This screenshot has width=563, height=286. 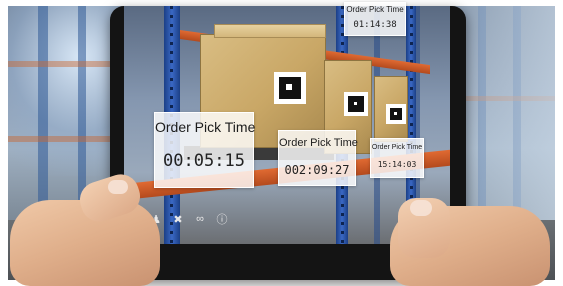 I want to click on pick-time-value: 01:14:38, so click(x=375, y=25).